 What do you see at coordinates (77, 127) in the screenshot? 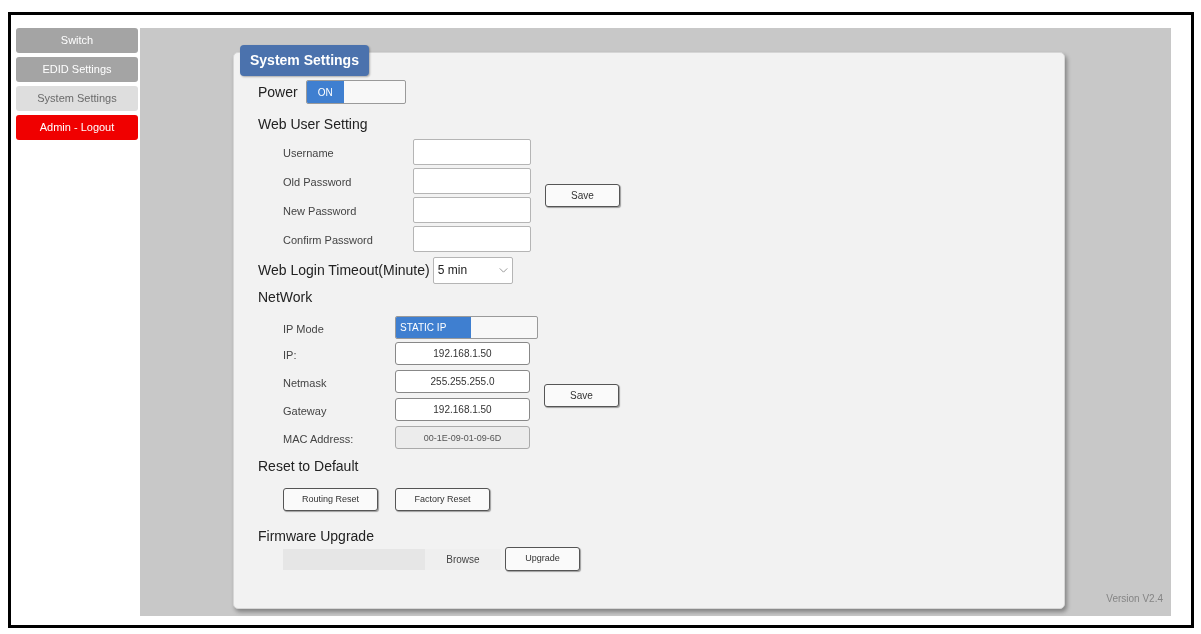
I see `logout-button: Admin - Logout` at bounding box center [77, 127].